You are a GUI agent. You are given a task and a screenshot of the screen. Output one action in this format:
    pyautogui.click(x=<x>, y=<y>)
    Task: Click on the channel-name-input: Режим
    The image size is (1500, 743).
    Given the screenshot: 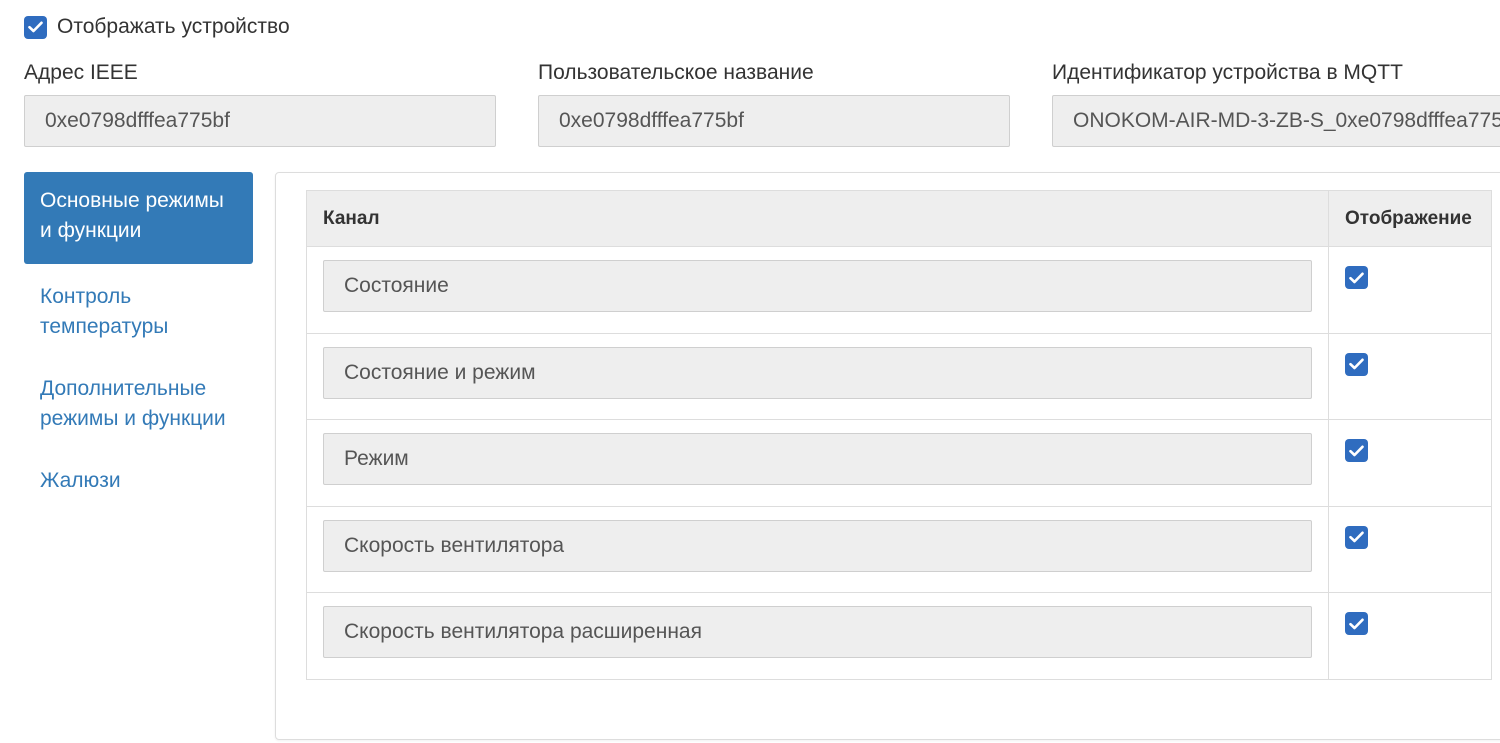 What is the action you would take?
    pyautogui.click(x=817, y=459)
    